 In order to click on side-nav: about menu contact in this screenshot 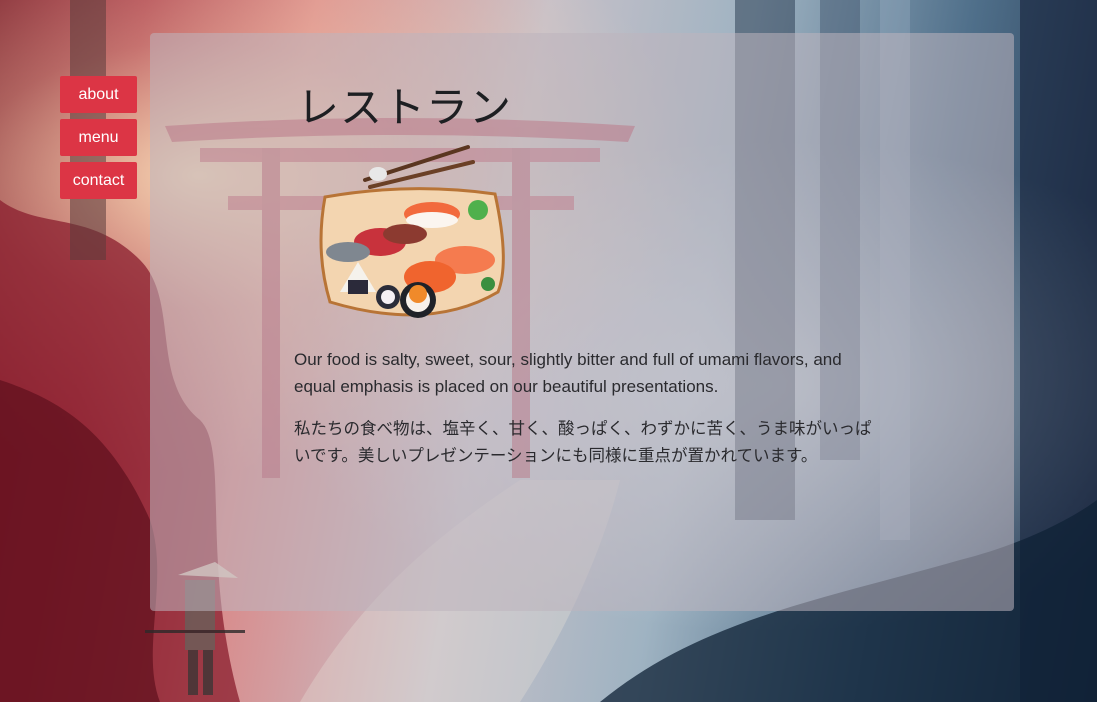, I will do `click(98, 140)`.